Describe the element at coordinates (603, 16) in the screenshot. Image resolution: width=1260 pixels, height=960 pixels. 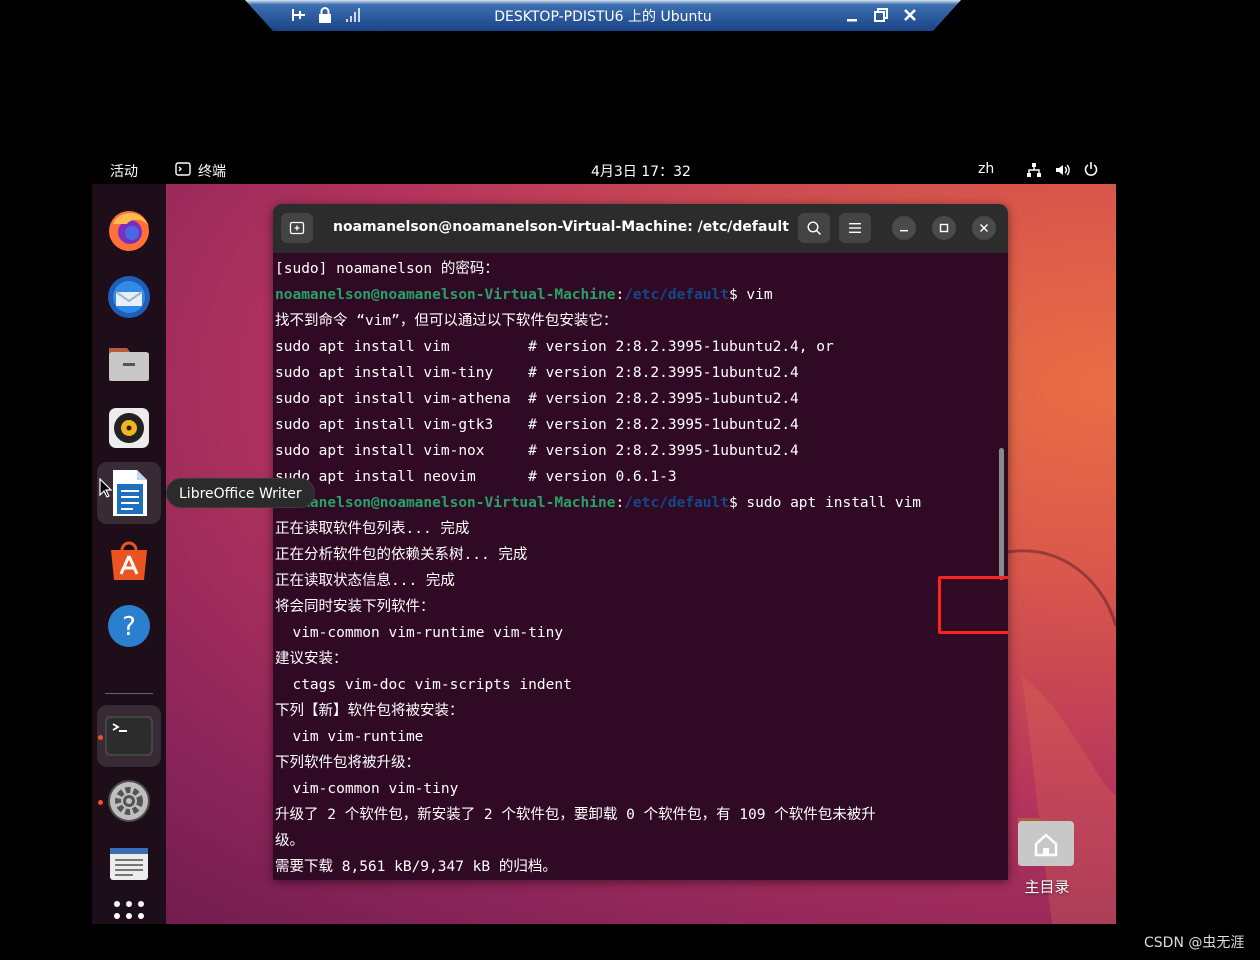
I see `rdp-connection-bar: DESKTOP-PDISTU6 上的 Ubuntu` at that location.